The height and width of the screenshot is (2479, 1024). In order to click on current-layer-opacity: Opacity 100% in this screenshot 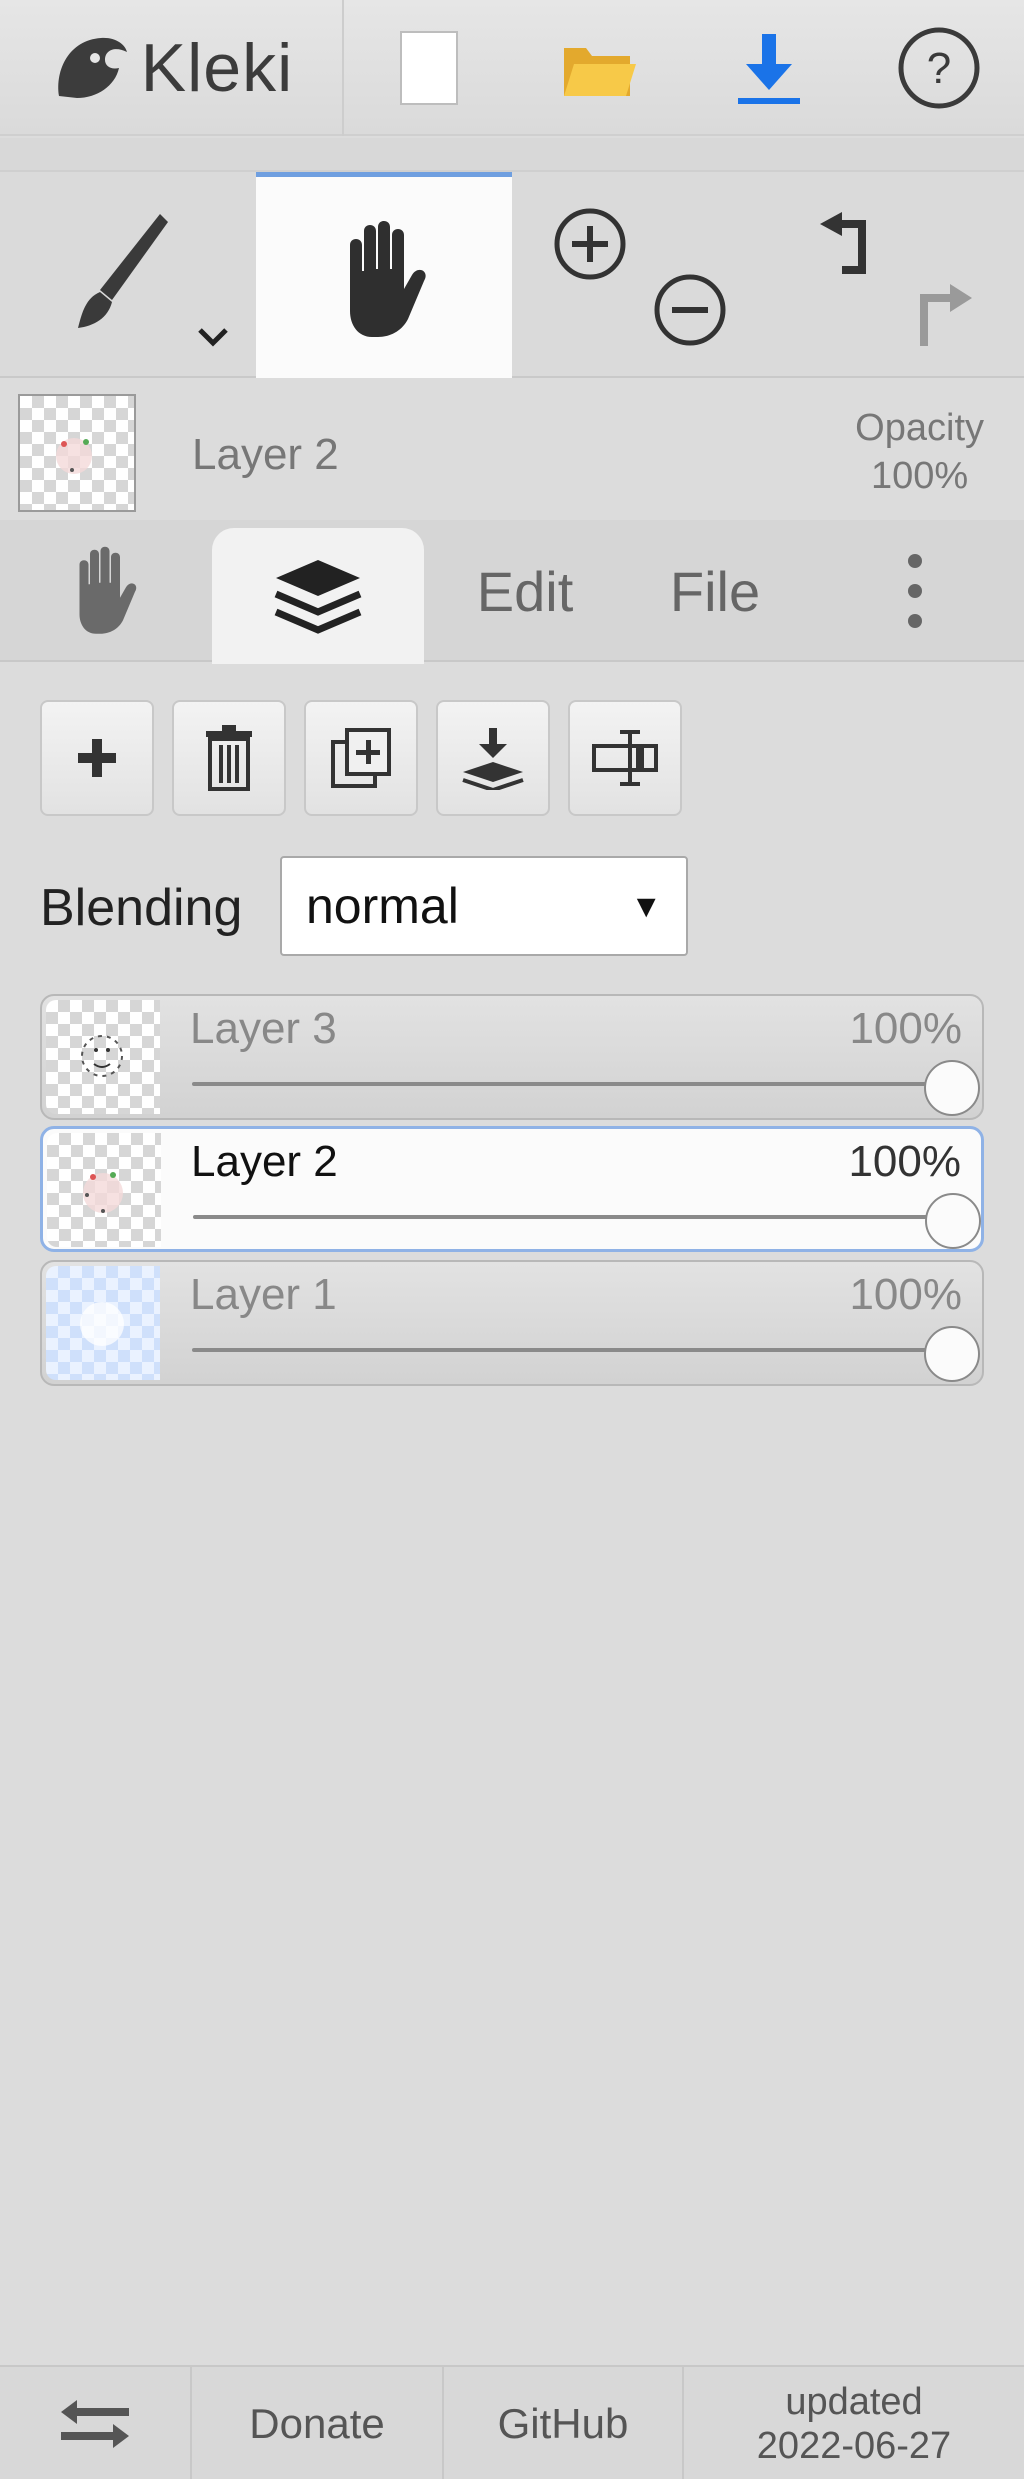, I will do `click(919, 452)`.